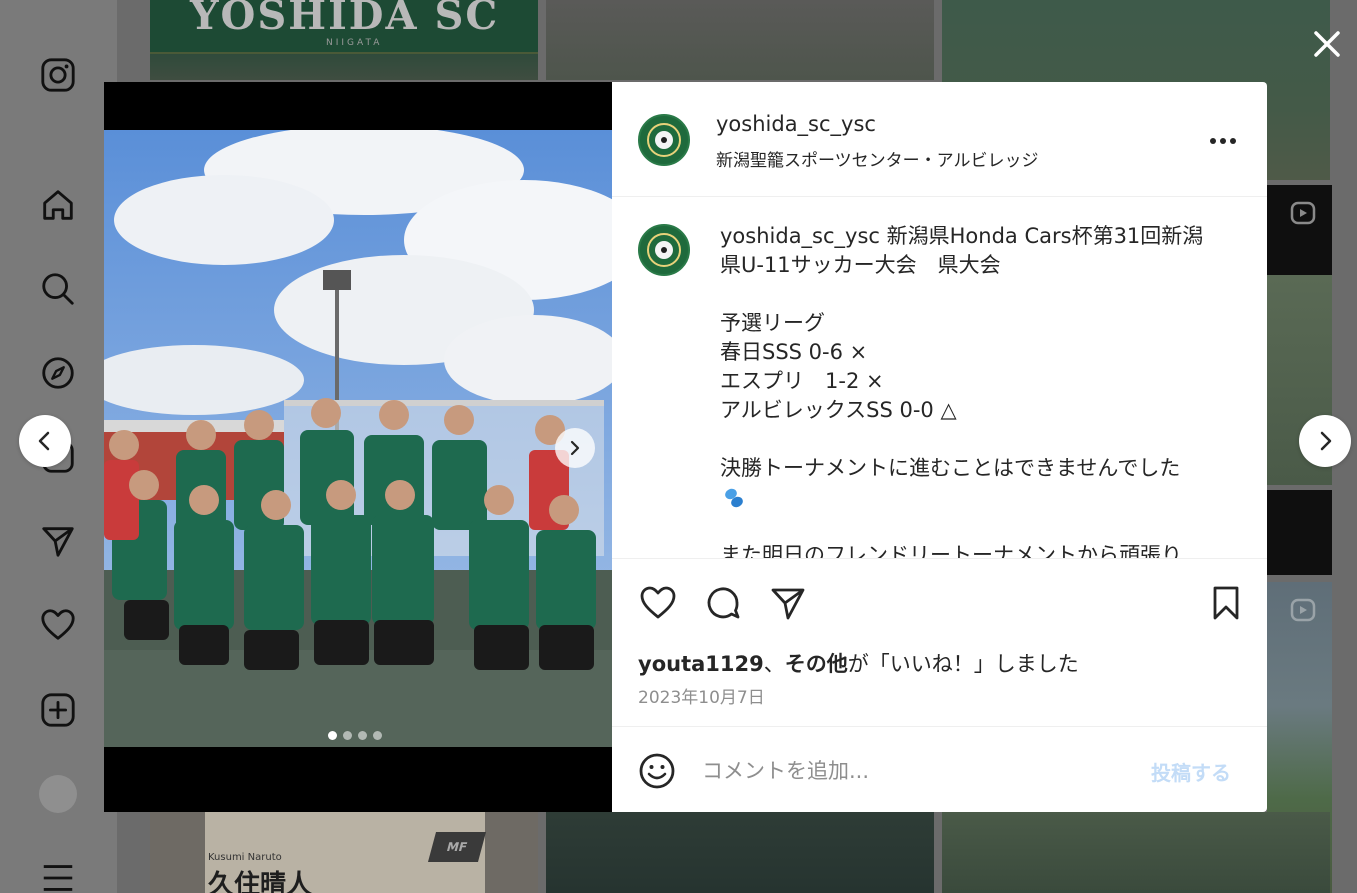 The height and width of the screenshot is (893, 1357). Describe the element at coordinates (58, 794) in the screenshot. I see `profile-avatar` at that location.